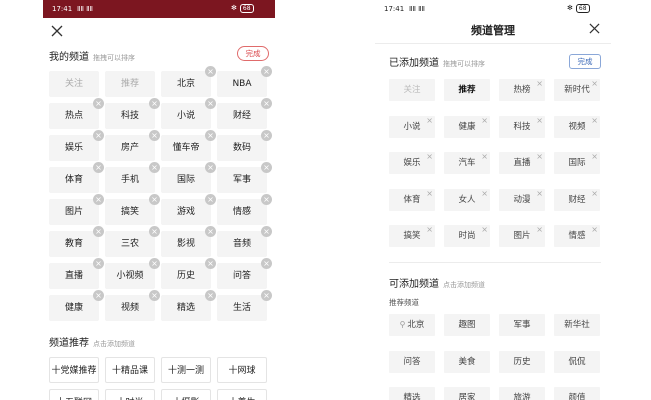  Describe the element at coordinates (242, 370) in the screenshot. I see `recommend-tile: 十网球` at that location.